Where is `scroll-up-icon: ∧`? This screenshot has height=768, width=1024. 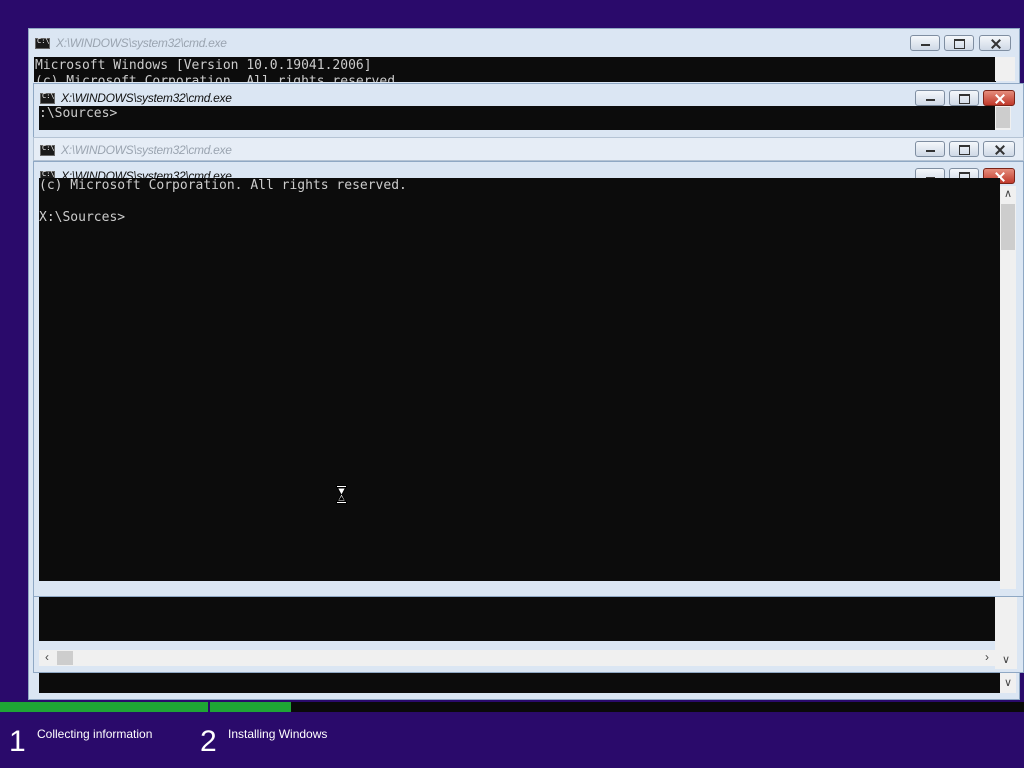
scroll-up-icon: ∧ is located at coordinates (1008, 194).